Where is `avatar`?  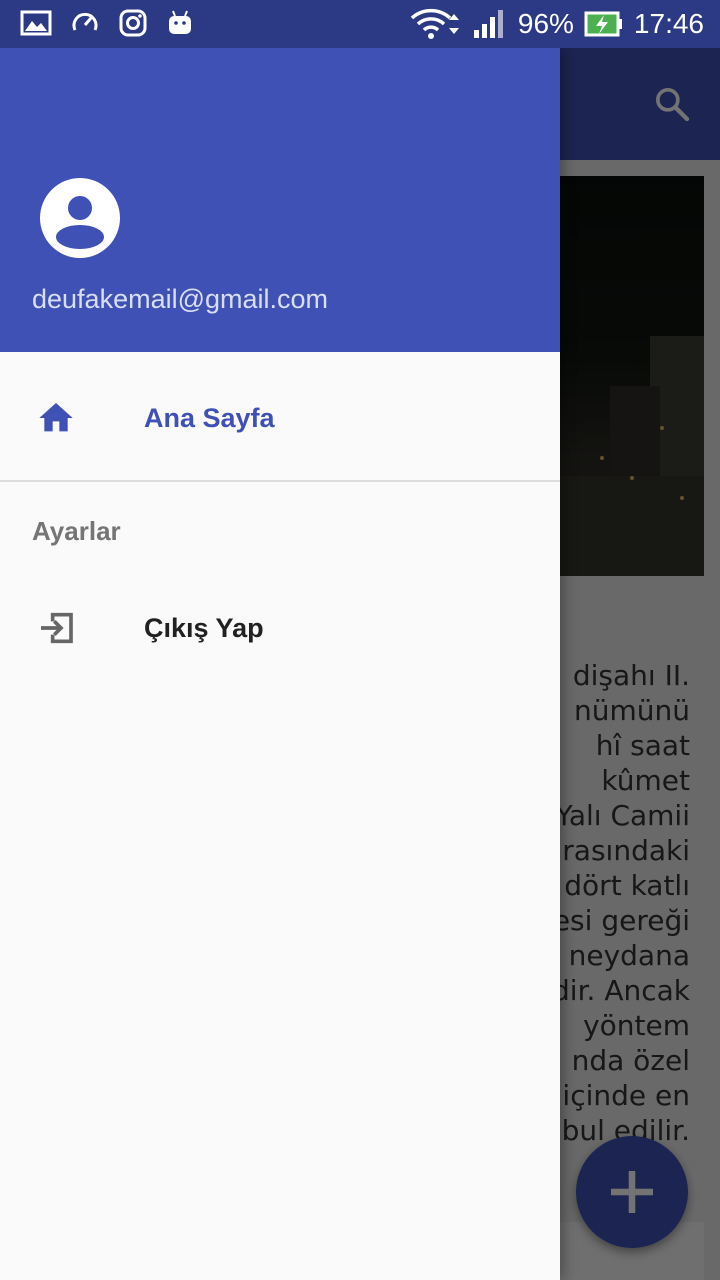 avatar is located at coordinates (80, 218).